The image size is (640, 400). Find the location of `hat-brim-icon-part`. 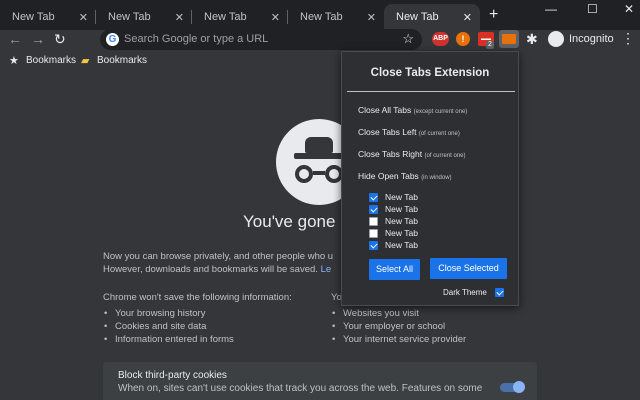

hat-brim-icon-part is located at coordinates (319, 156).